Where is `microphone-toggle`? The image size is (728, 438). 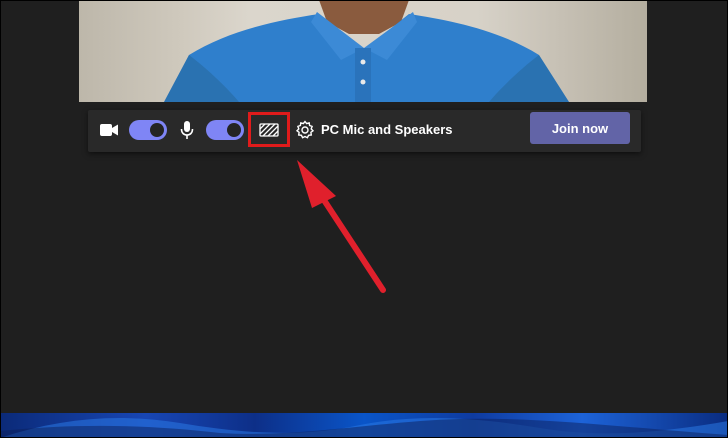 microphone-toggle is located at coordinates (225, 130).